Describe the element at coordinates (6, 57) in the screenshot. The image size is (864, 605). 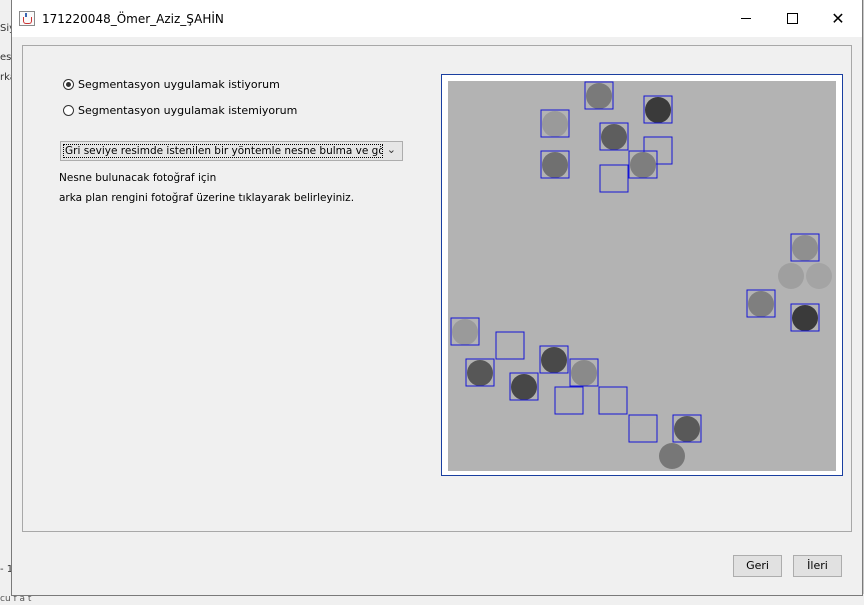
I see `background-text: es` at that location.